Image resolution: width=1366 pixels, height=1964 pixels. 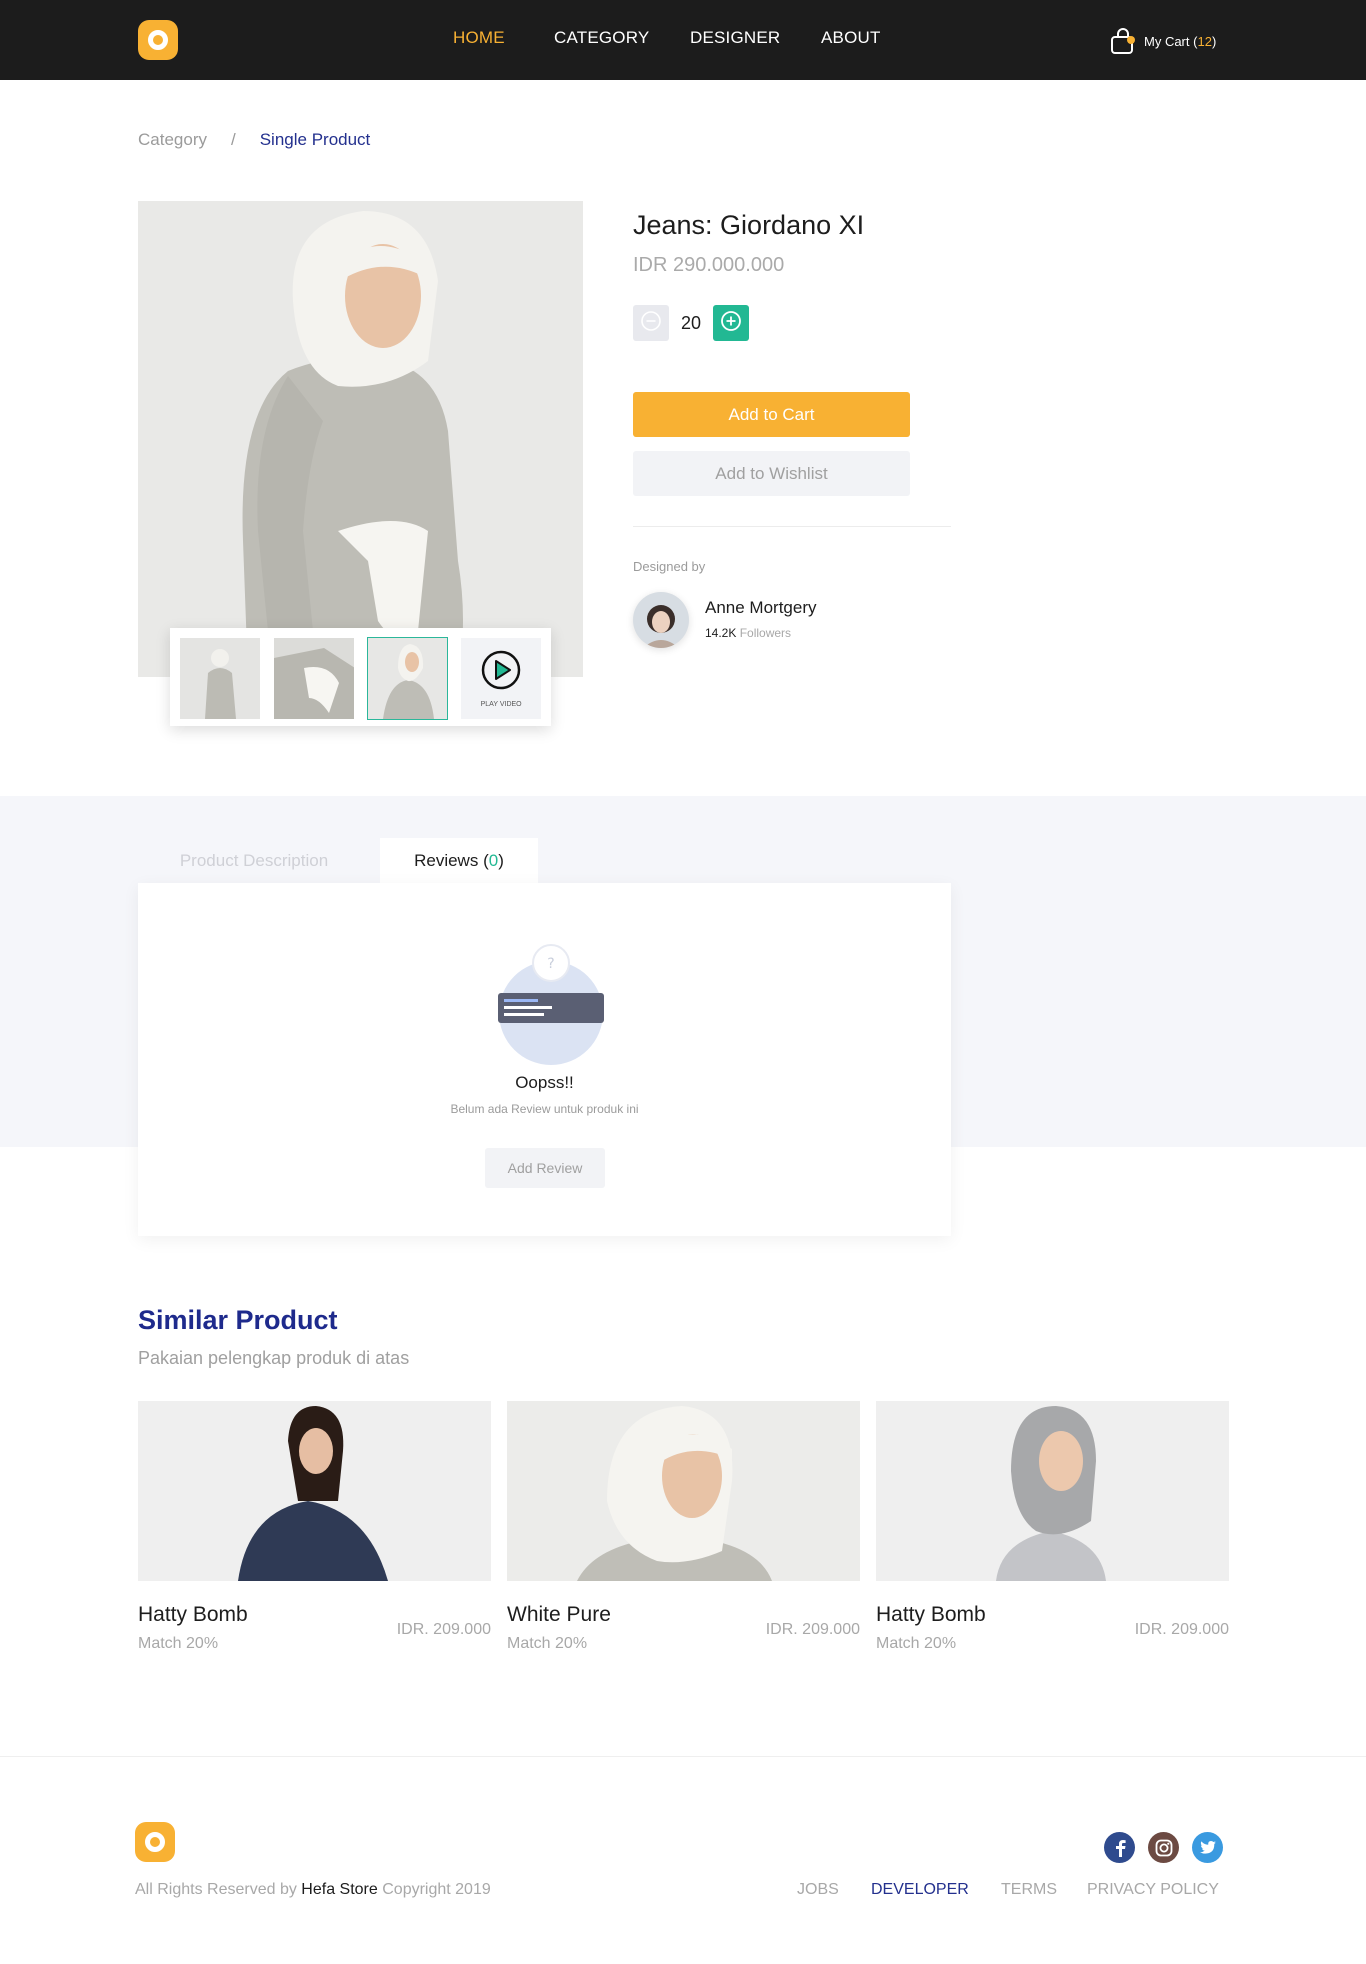 I want to click on cart-link: My Cart (12), so click(x=1163, y=41).